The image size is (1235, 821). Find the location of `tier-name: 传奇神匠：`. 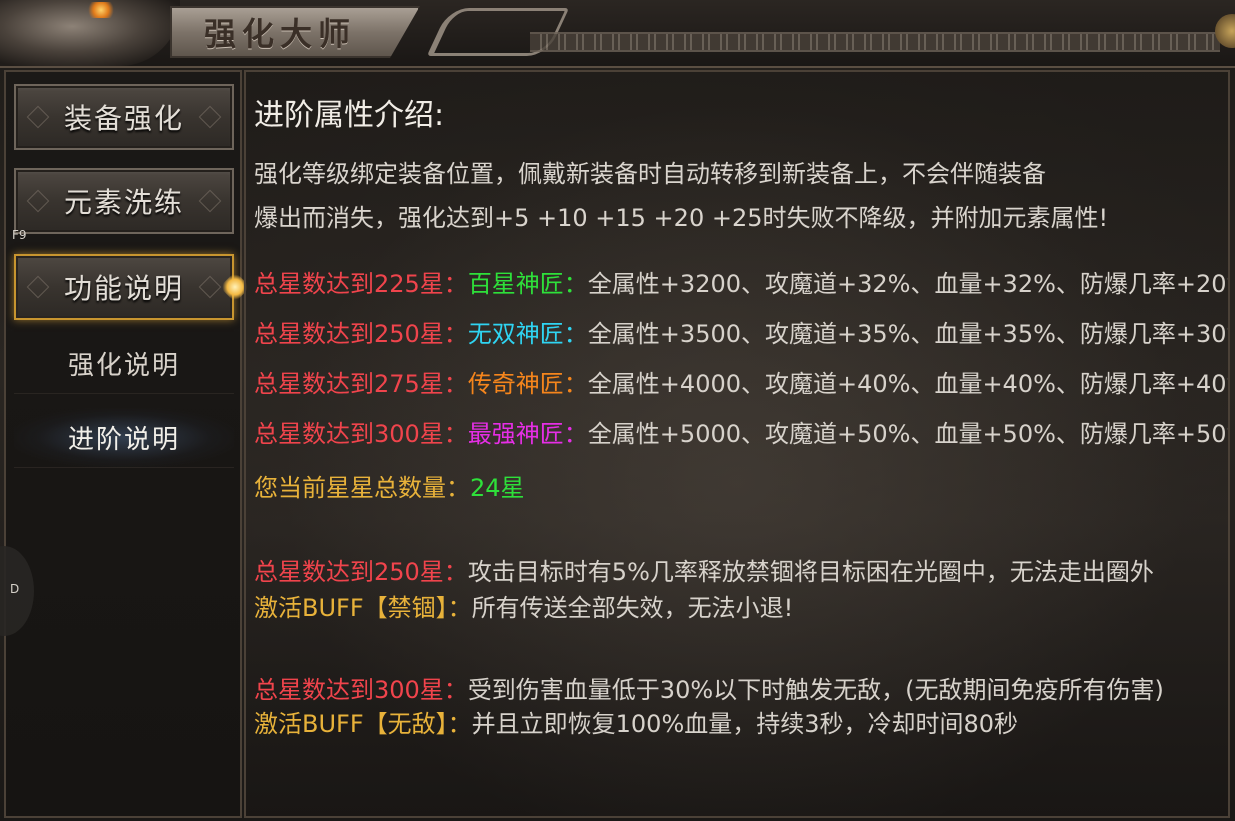

tier-name: 传奇神匠： is located at coordinates (527, 384).